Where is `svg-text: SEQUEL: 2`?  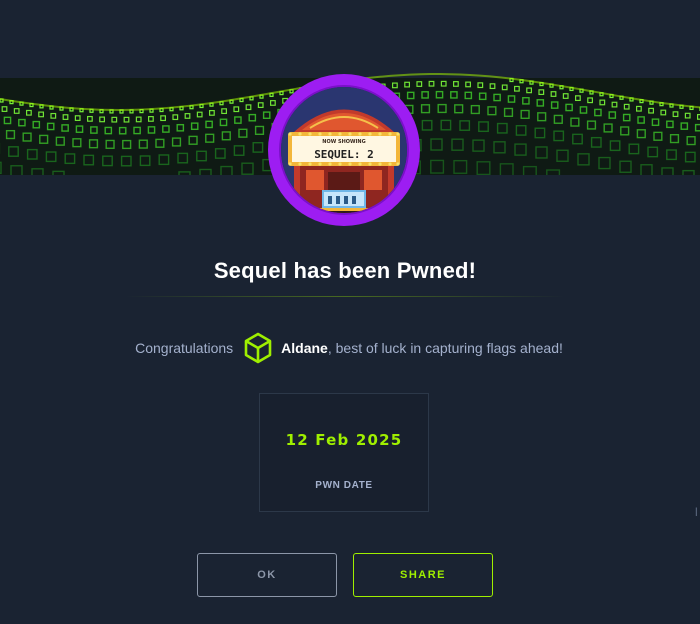
svg-text: SEQUEL: 2 is located at coordinates (344, 154).